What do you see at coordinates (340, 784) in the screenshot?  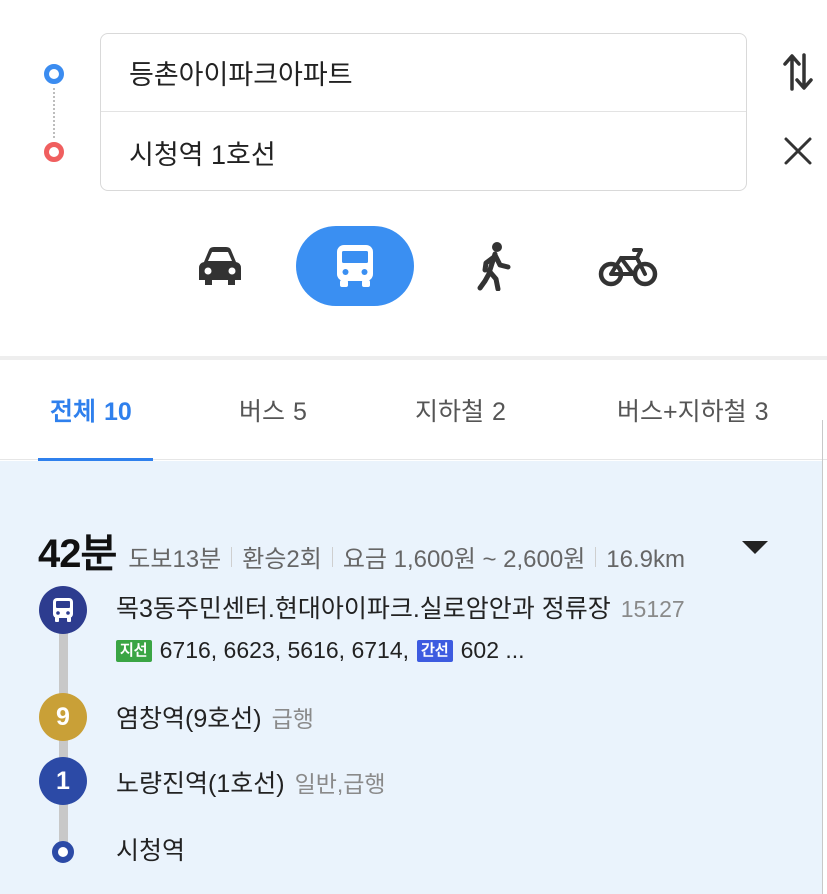 I see `train-type: 일반,급행` at bounding box center [340, 784].